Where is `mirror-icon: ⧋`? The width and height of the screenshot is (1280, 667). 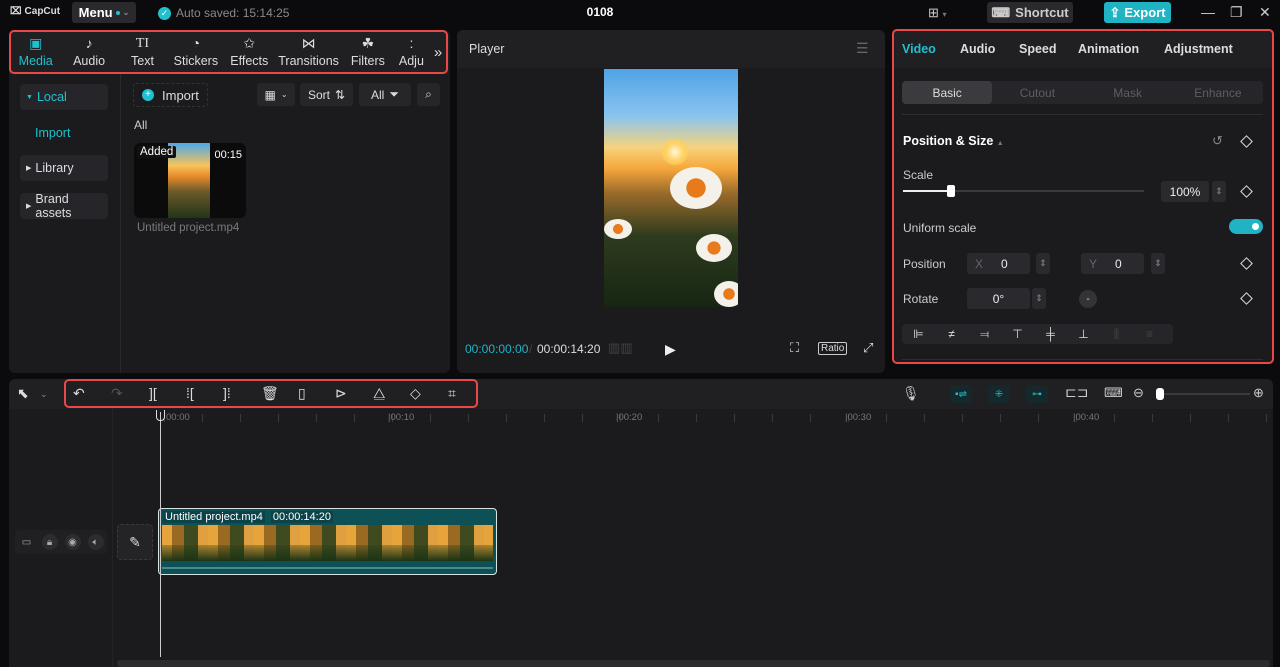 mirror-icon: ⧋ is located at coordinates (379, 393).